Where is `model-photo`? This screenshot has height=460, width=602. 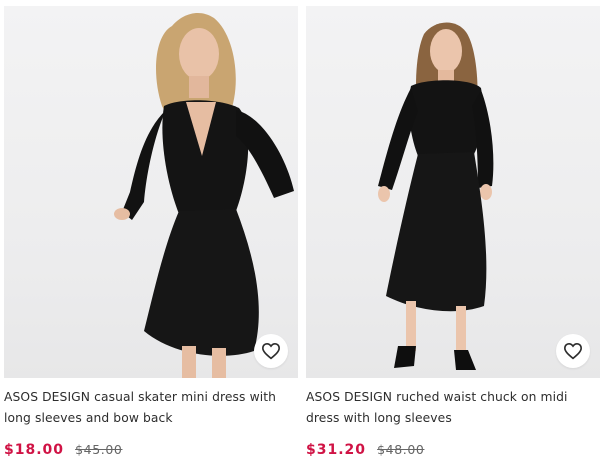 model-photo is located at coordinates (436, 196).